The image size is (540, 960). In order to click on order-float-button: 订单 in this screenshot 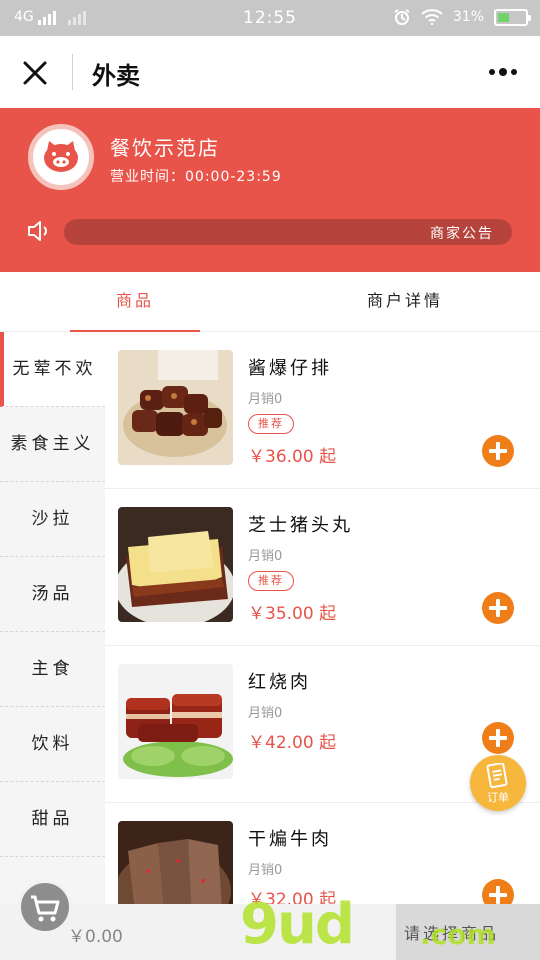, I will do `click(498, 783)`.